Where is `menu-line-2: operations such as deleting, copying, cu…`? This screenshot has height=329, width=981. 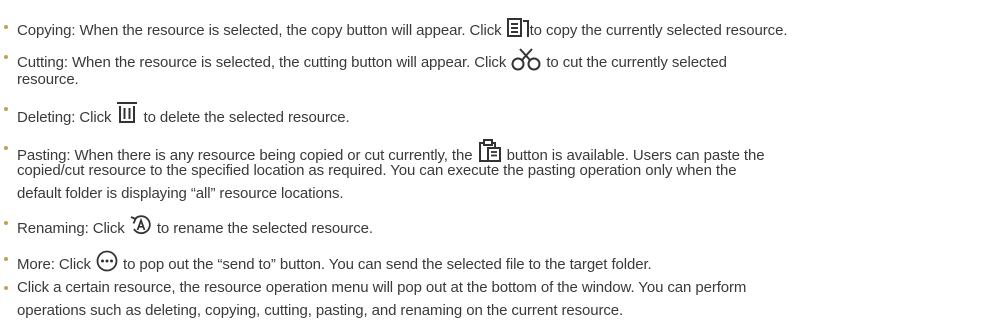
menu-line-2: operations such as deleting, copying, cu… is located at coordinates (320, 311).